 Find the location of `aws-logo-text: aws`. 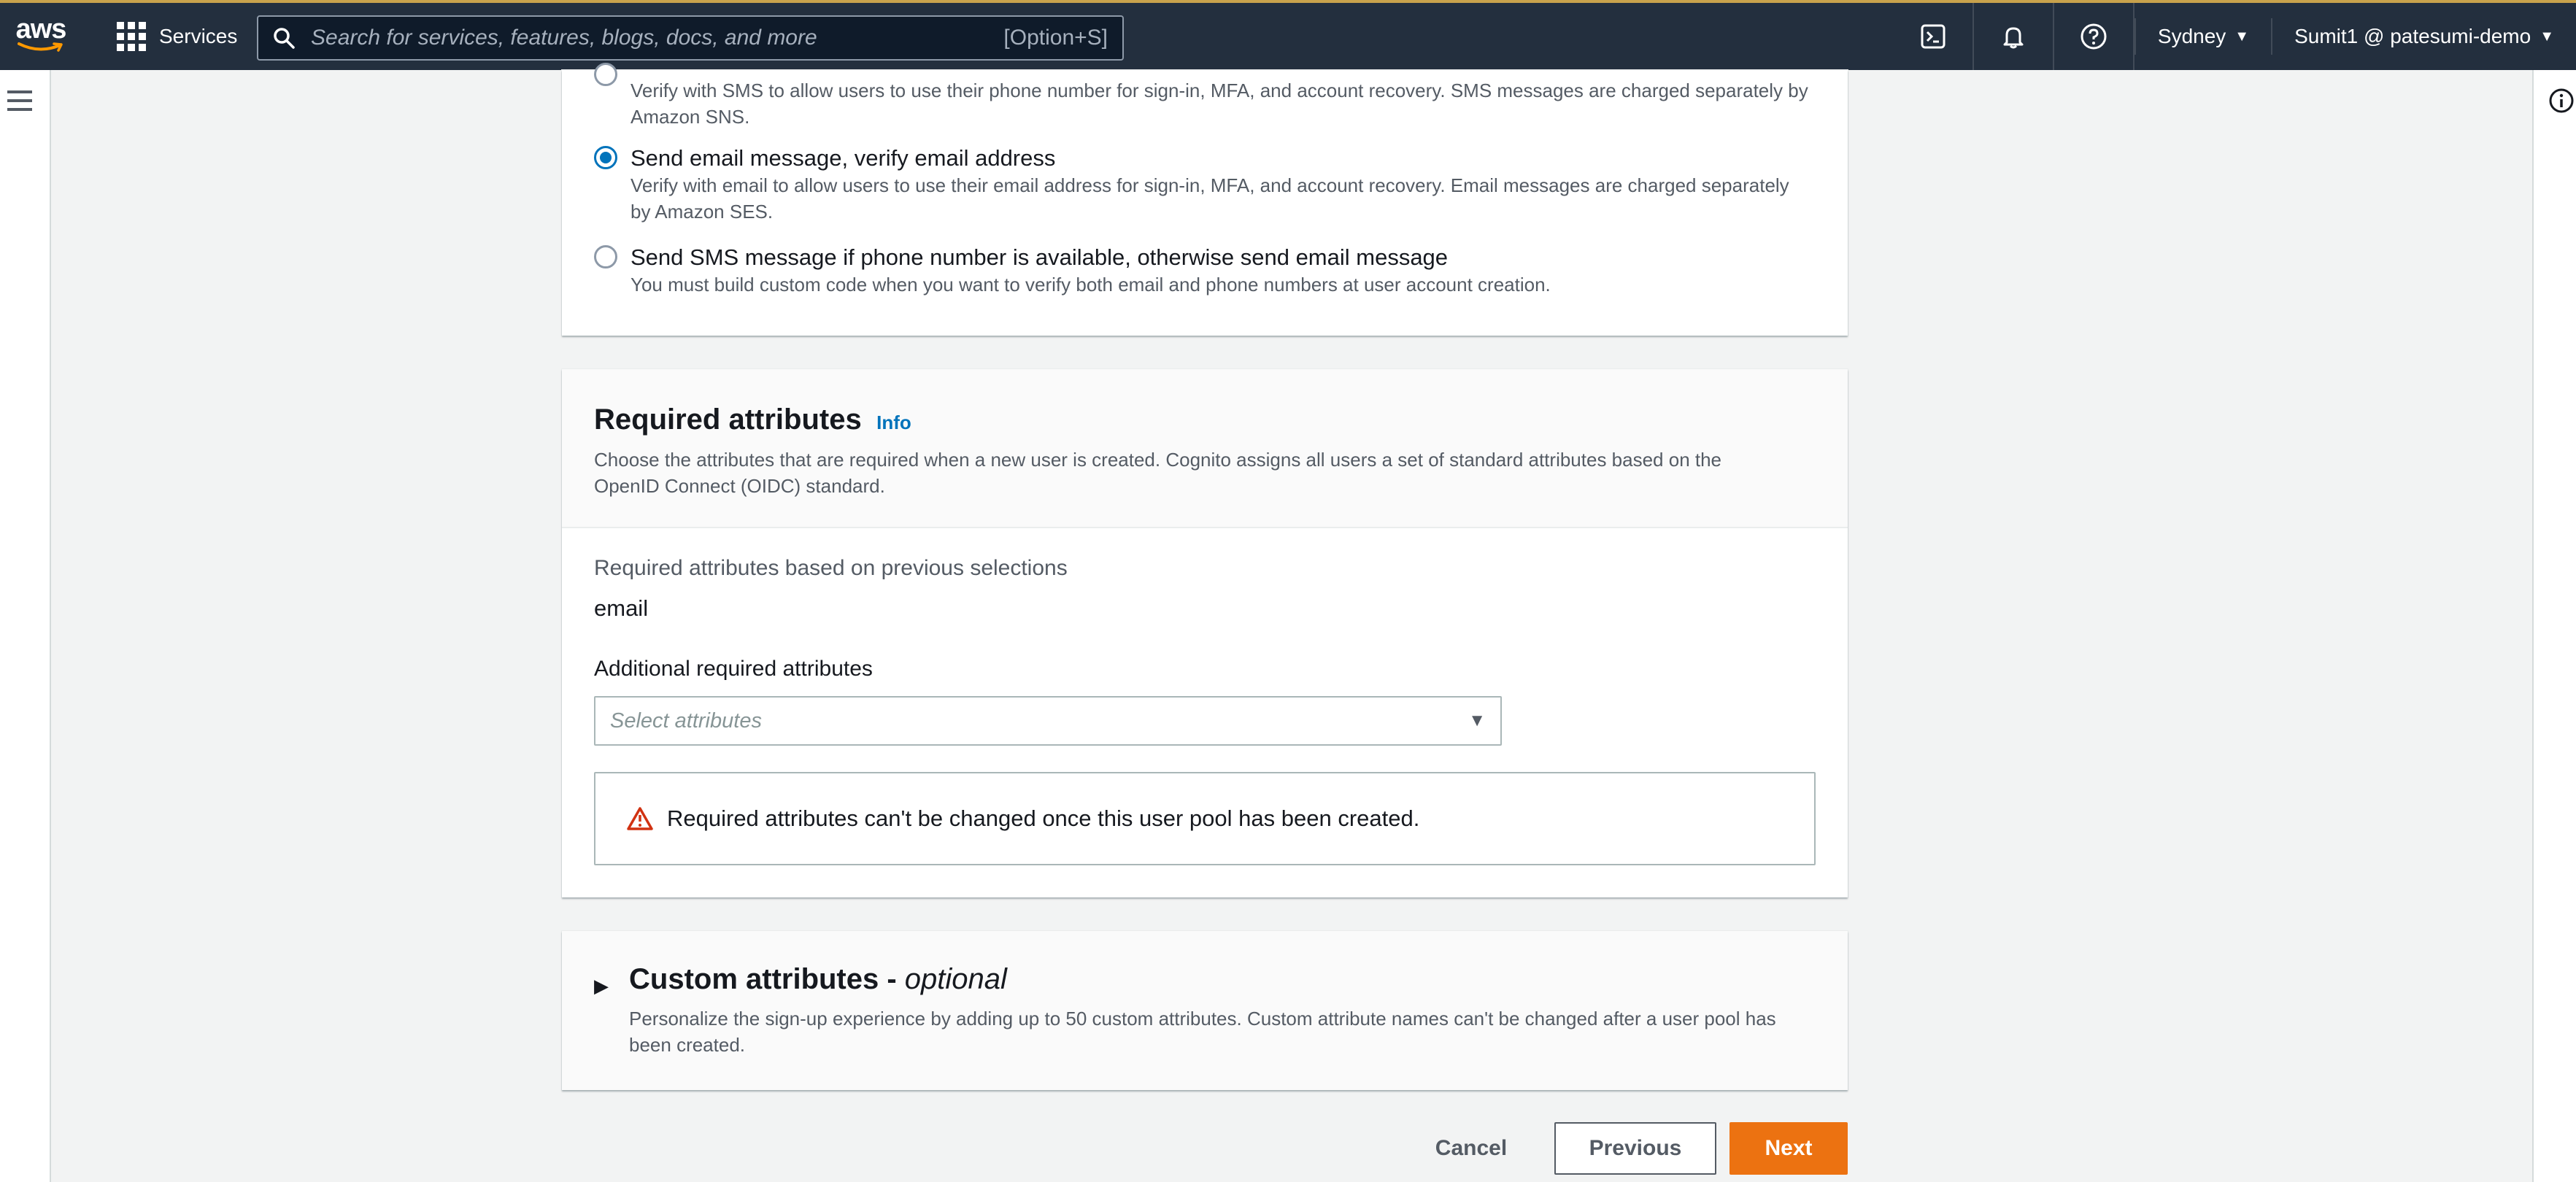

aws-logo-text: aws is located at coordinates (41, 29).